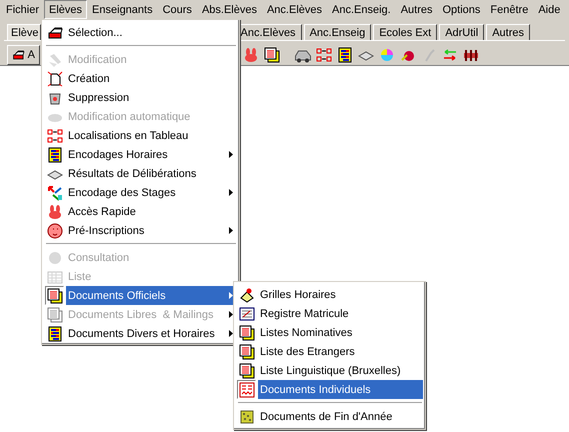  What do you see at coordinates (24, 32) in the screenshot?
I see `tab: Elève` at bounding box center [24, 32].